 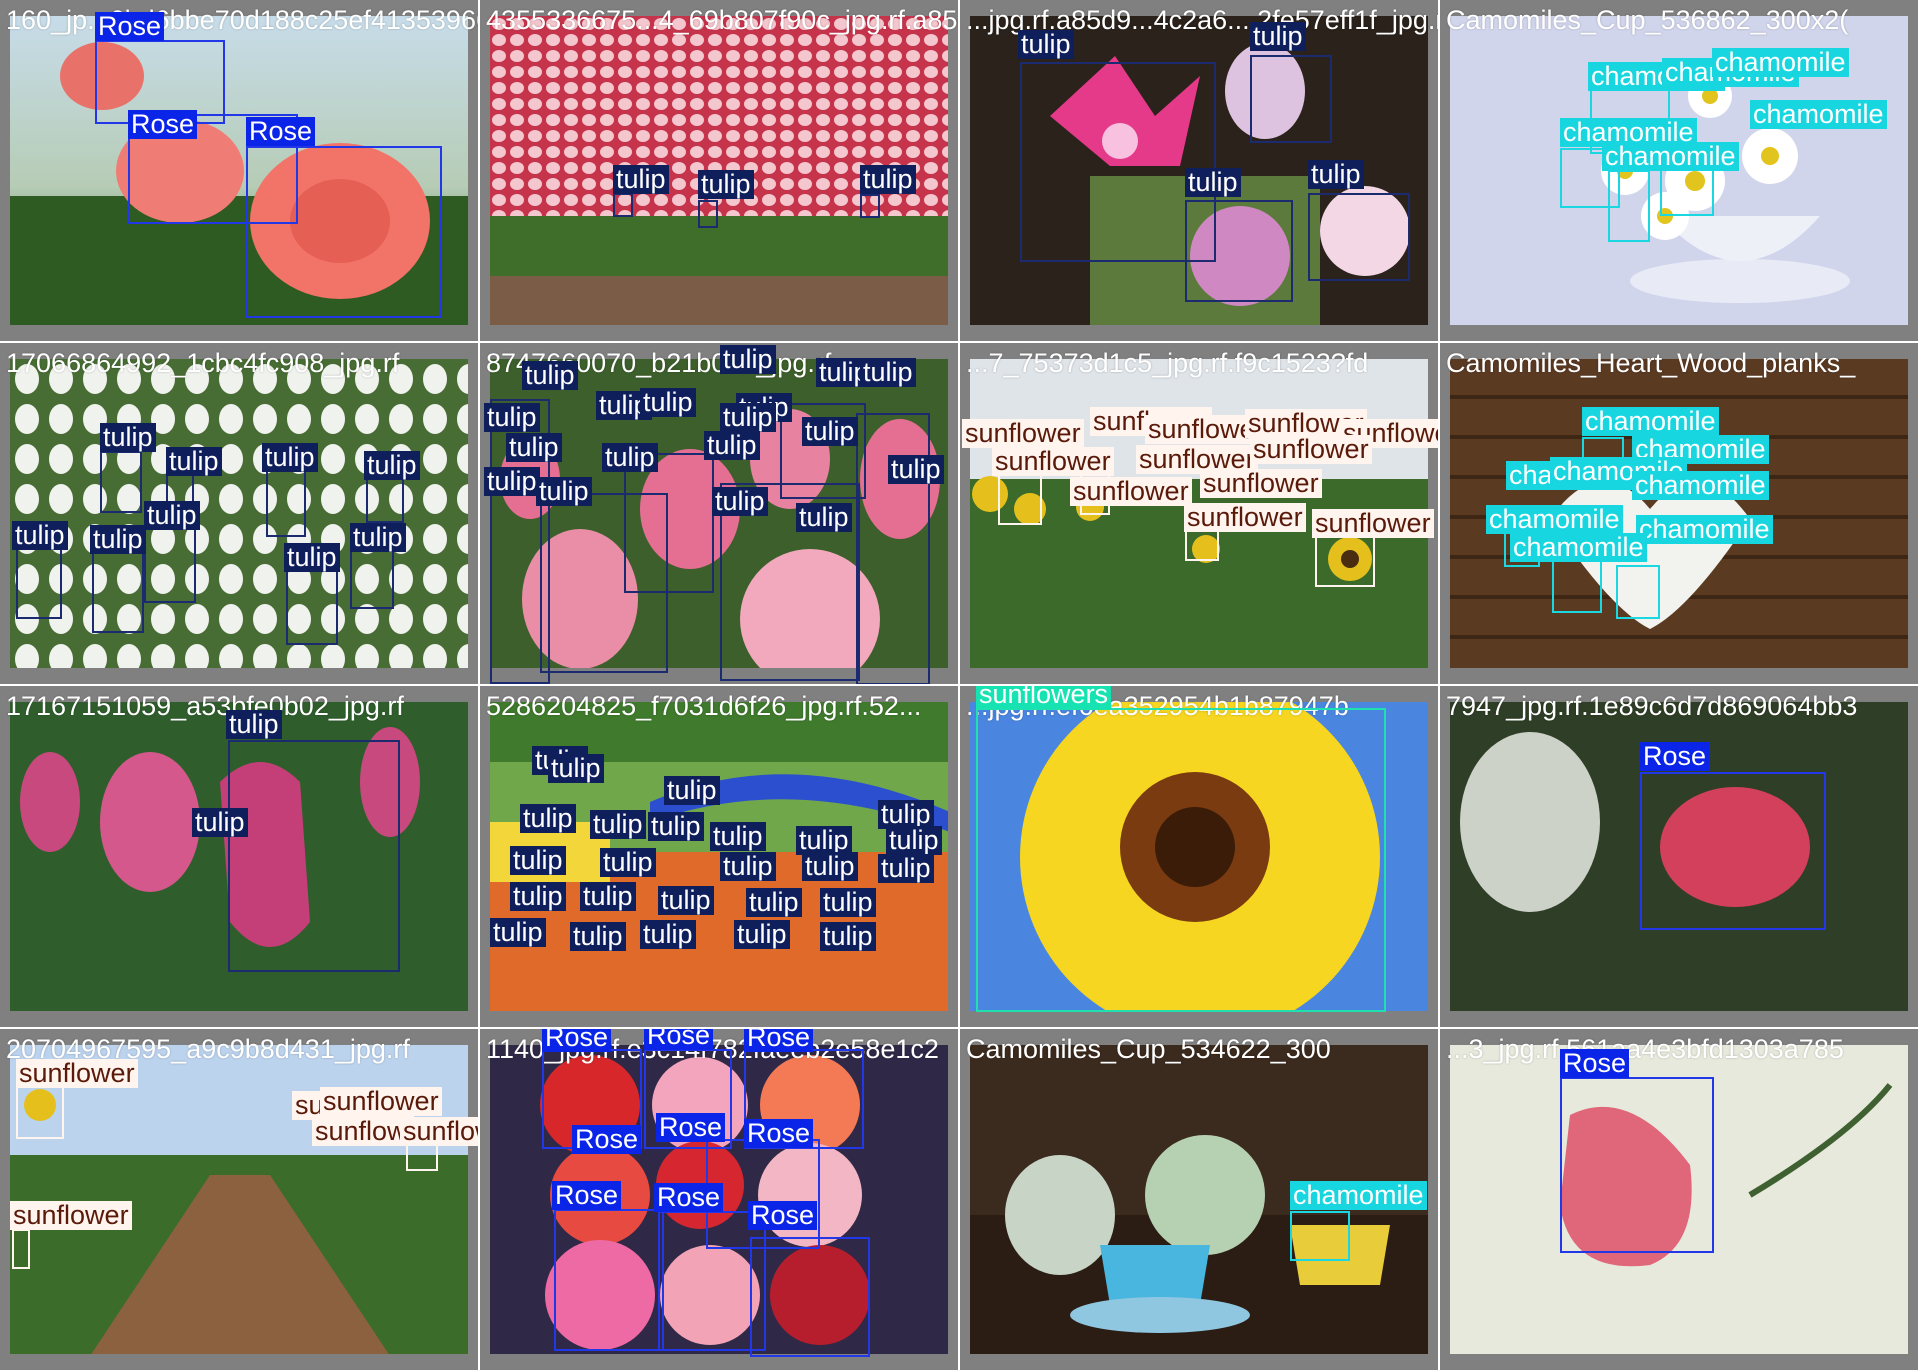 I want to click on image-filename: Camomiles_Cup_536862_300x2(, so click(x=1647, y=20).